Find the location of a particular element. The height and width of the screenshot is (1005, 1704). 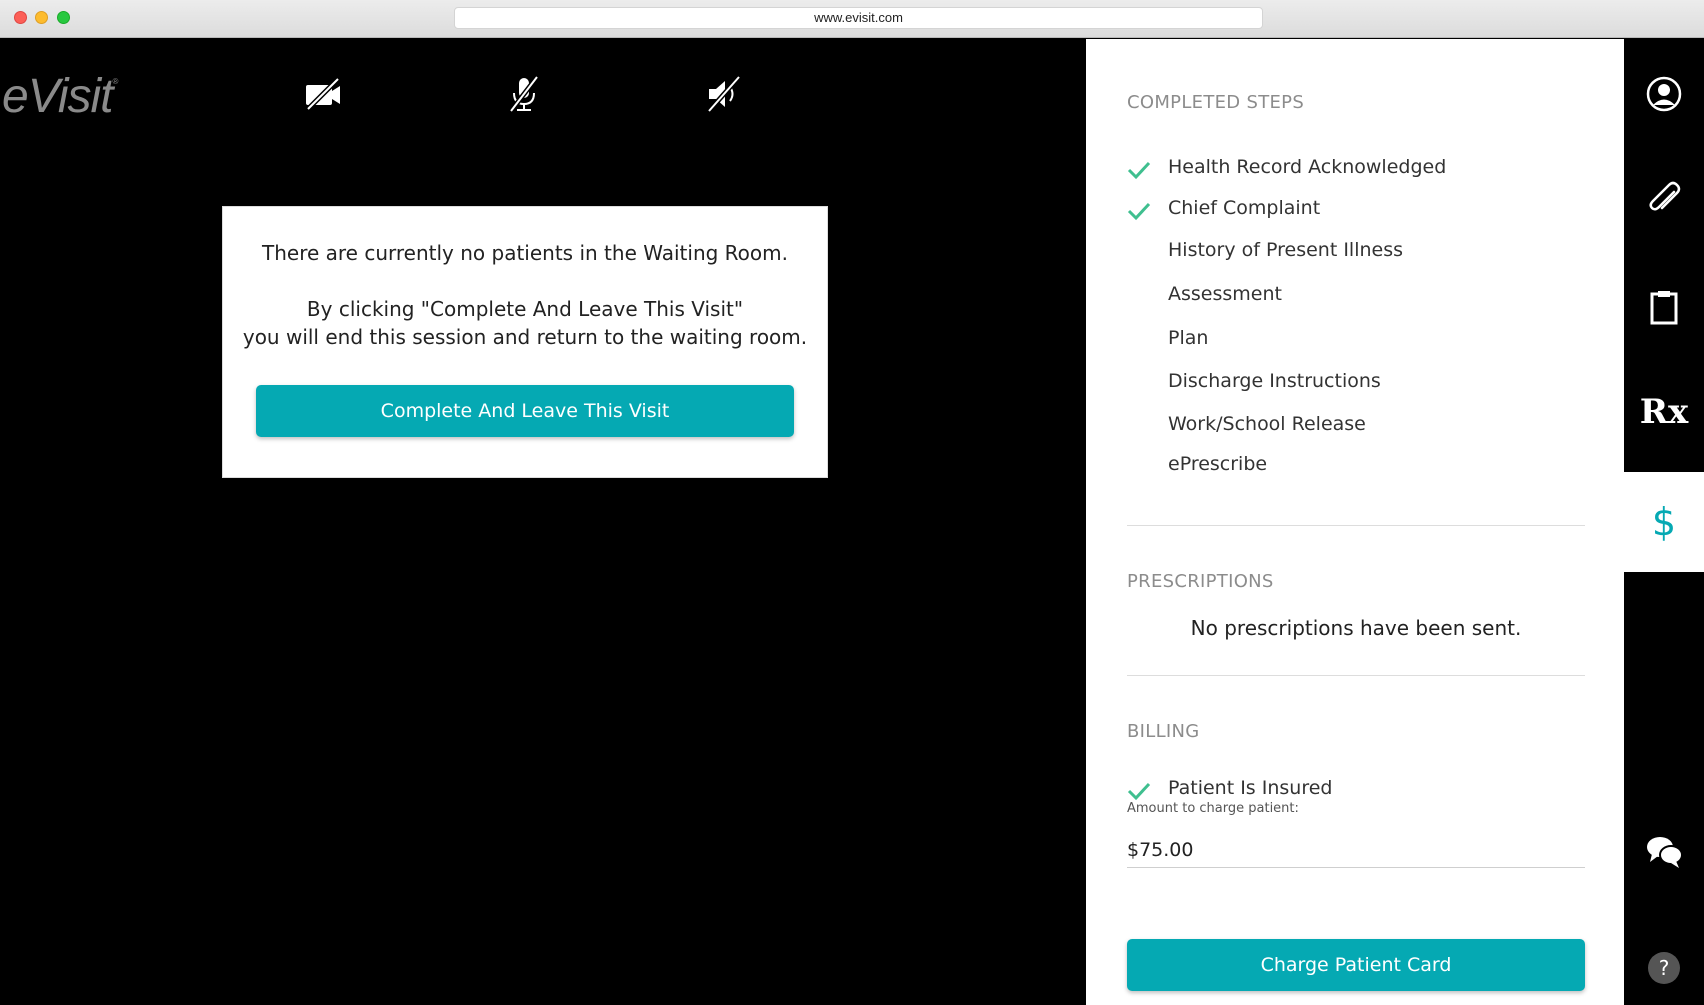

step-item: History of Present Illness is located at coordinates (1285, 250).